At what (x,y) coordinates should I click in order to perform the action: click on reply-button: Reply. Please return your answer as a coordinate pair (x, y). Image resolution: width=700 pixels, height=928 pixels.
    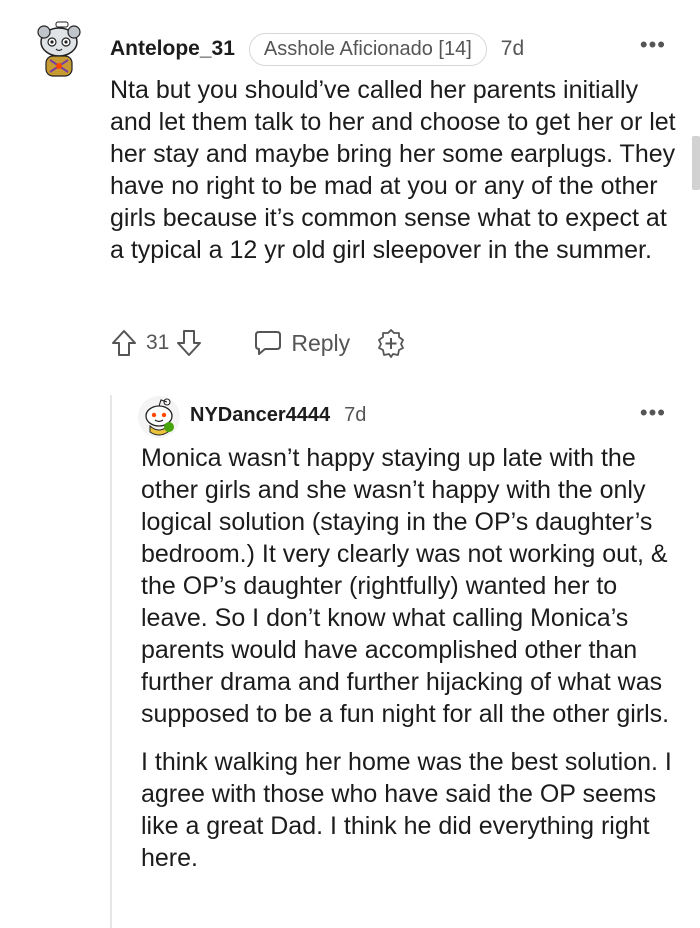
    Looking at the image, I should click on (301, 343).